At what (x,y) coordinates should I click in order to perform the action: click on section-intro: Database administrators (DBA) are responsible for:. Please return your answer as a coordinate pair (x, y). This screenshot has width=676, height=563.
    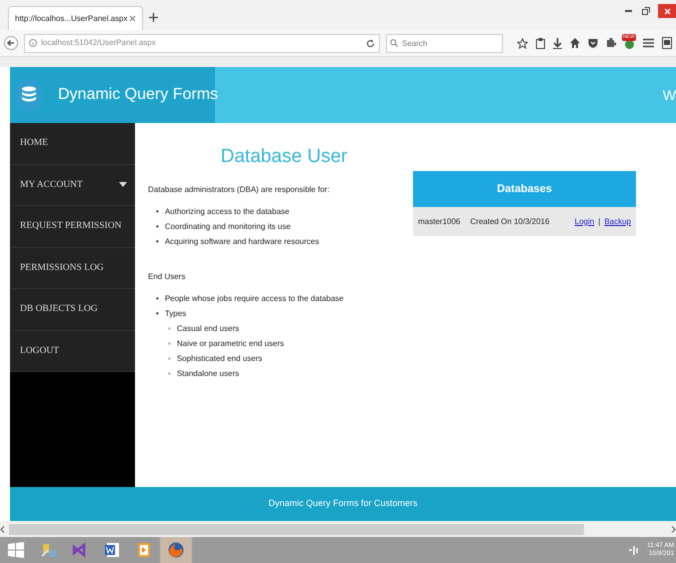
    Looking at the image, I should click on (239, 190).